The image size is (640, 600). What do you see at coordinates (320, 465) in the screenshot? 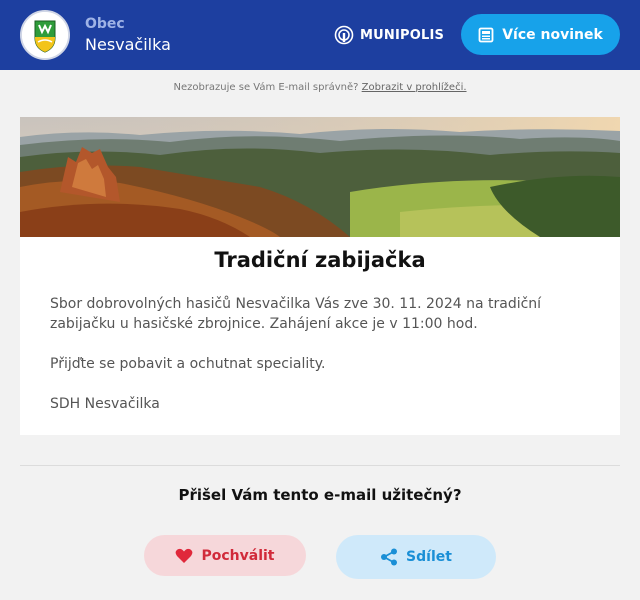
I see `section-divider` at bounding box center [320, 465].